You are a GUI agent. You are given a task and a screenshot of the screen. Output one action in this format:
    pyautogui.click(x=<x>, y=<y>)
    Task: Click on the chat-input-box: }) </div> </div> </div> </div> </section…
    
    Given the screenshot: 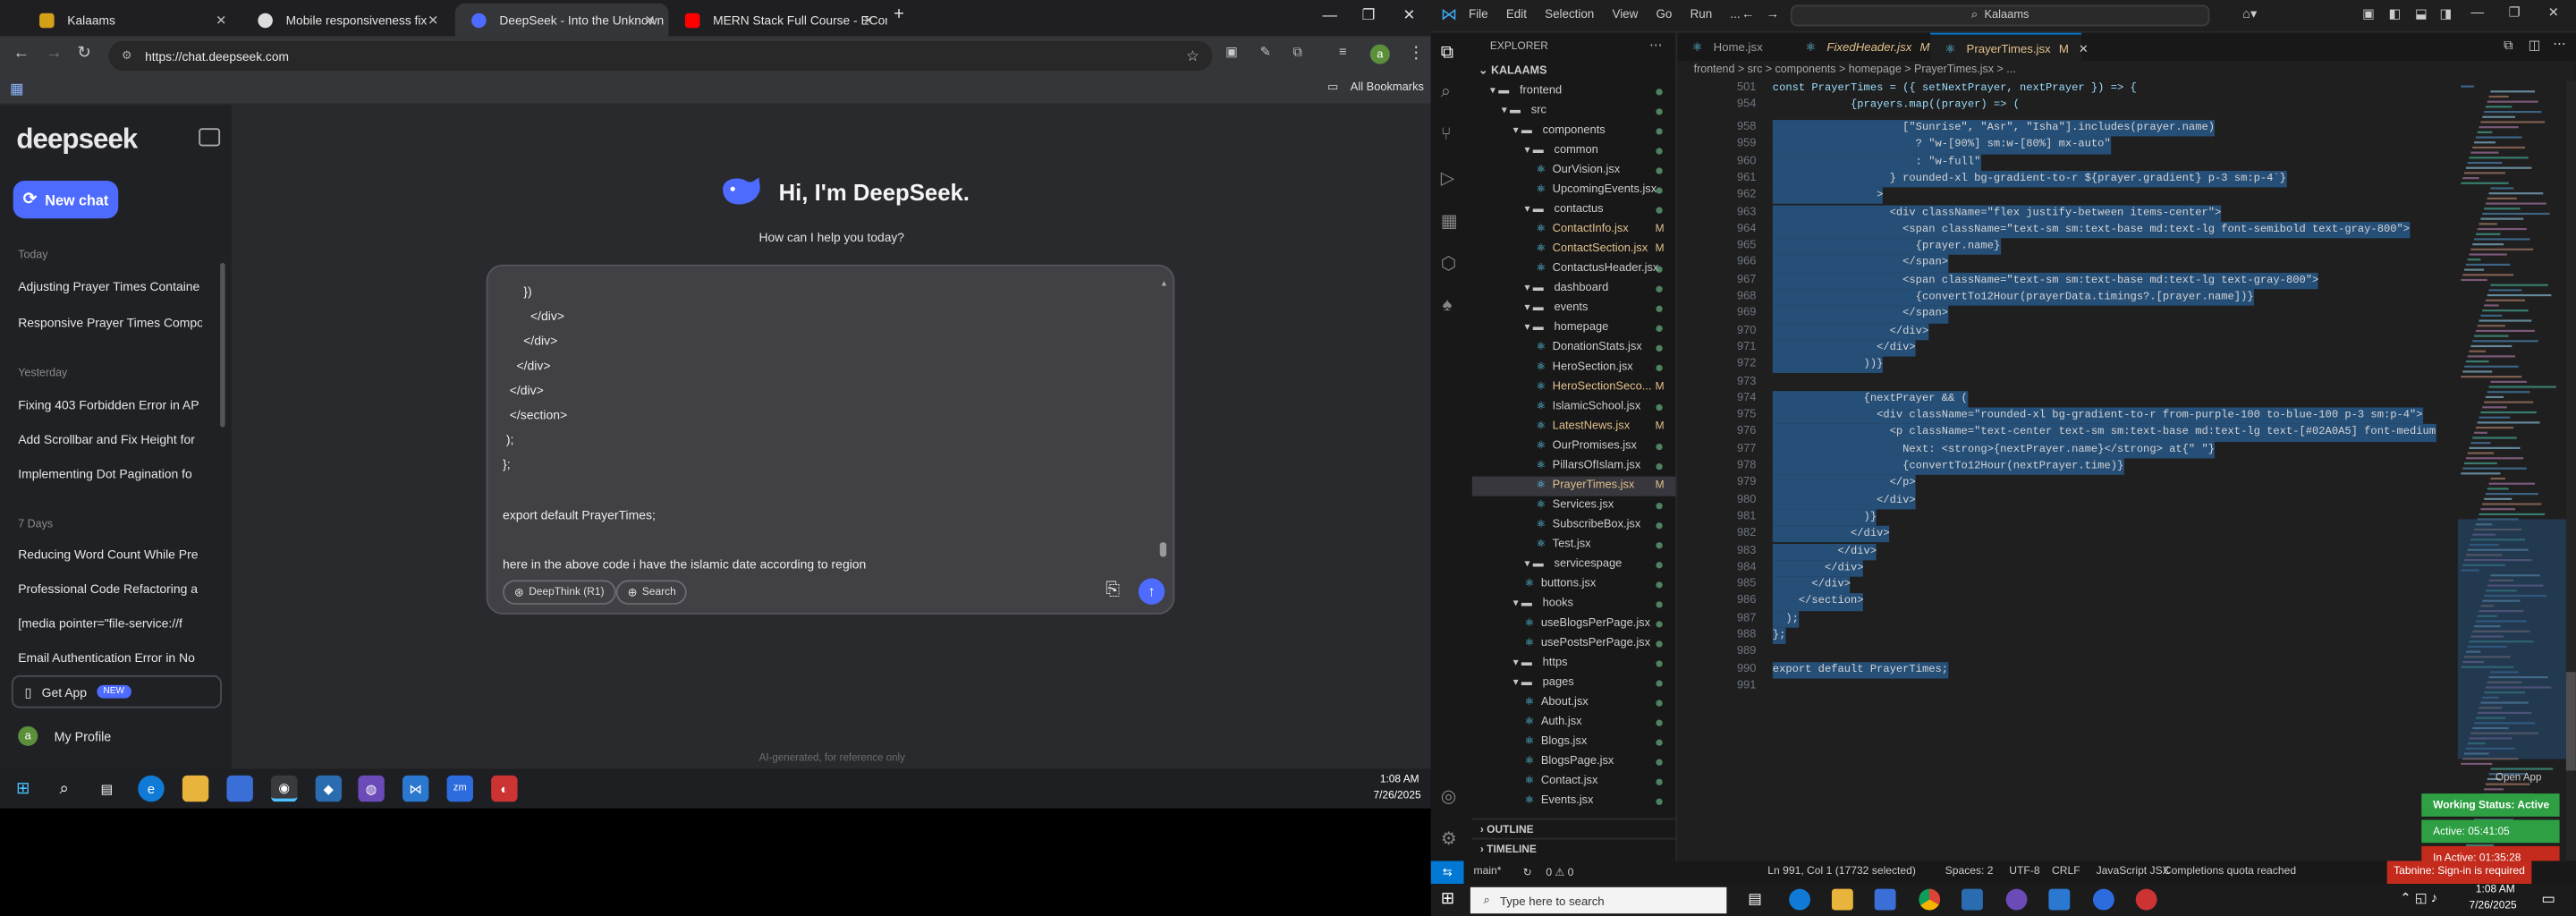 What is the action you would take?
    pyautogui.click(x=830, y=439)
    